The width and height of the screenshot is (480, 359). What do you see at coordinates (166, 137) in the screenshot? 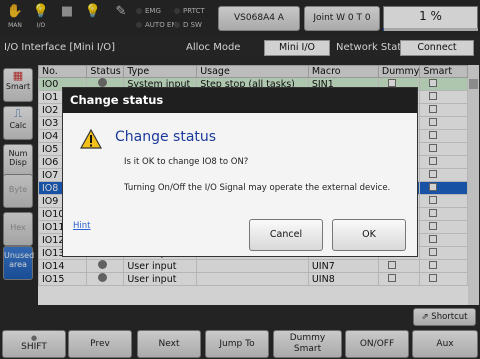
I see `dialog-title: Change status` at bounding box center [166, 137].